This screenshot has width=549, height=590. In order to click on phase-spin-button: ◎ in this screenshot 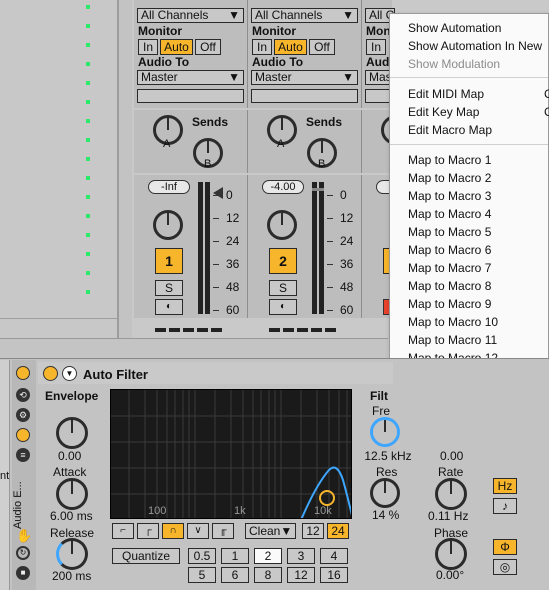, I will do `click(505, 567)`.